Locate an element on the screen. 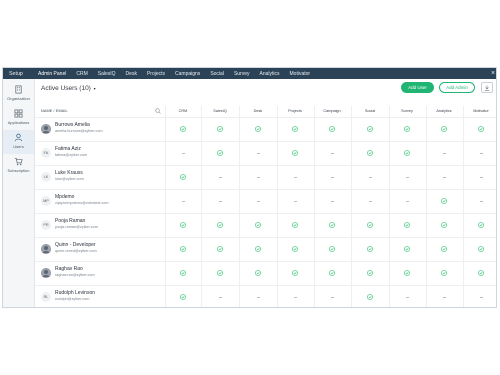 The height and width of the screenshot is (375, 500). nav-crm: CRM is located at coordinates (81, 73).